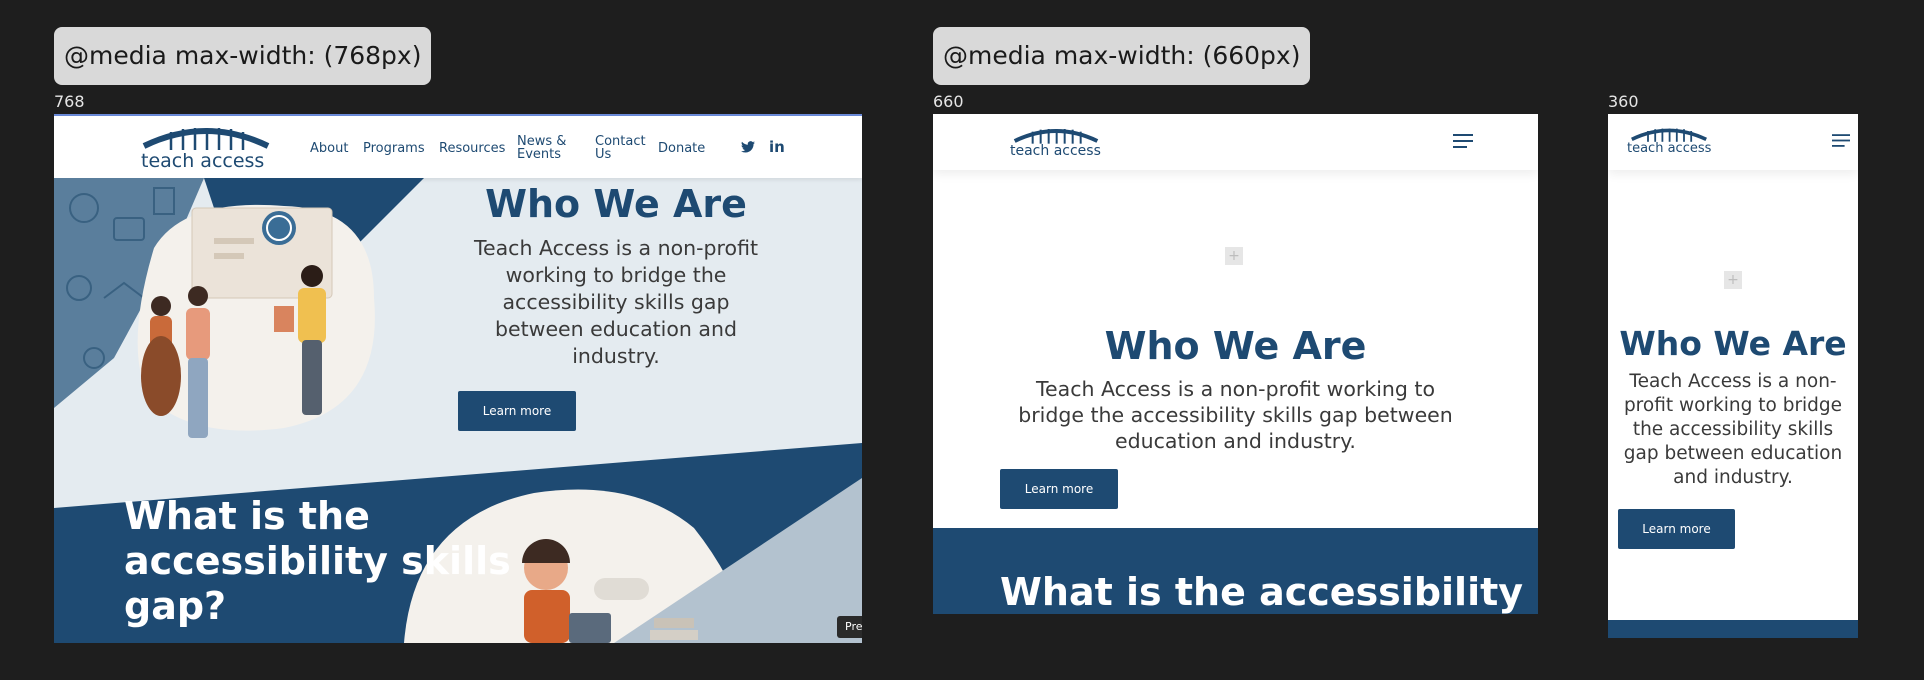 This screenshot has width=1924, height=680. Describe the element at coordinates (329, 148) in the screenshot. I see `nav-about: About` at that location.